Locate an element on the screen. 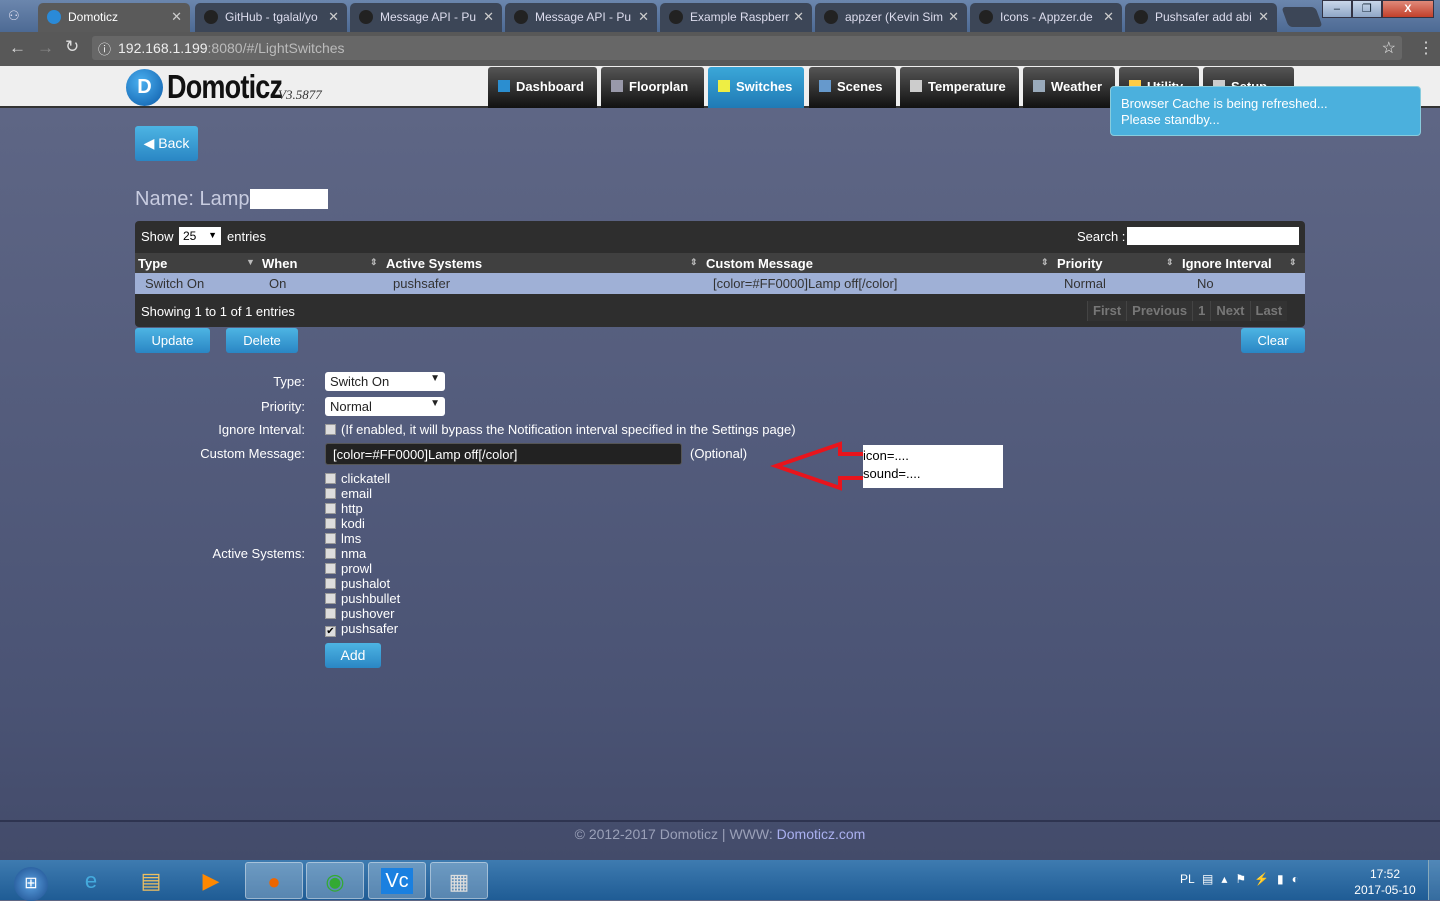  sort-icon: ▼ is located at coordinates (250, 262).